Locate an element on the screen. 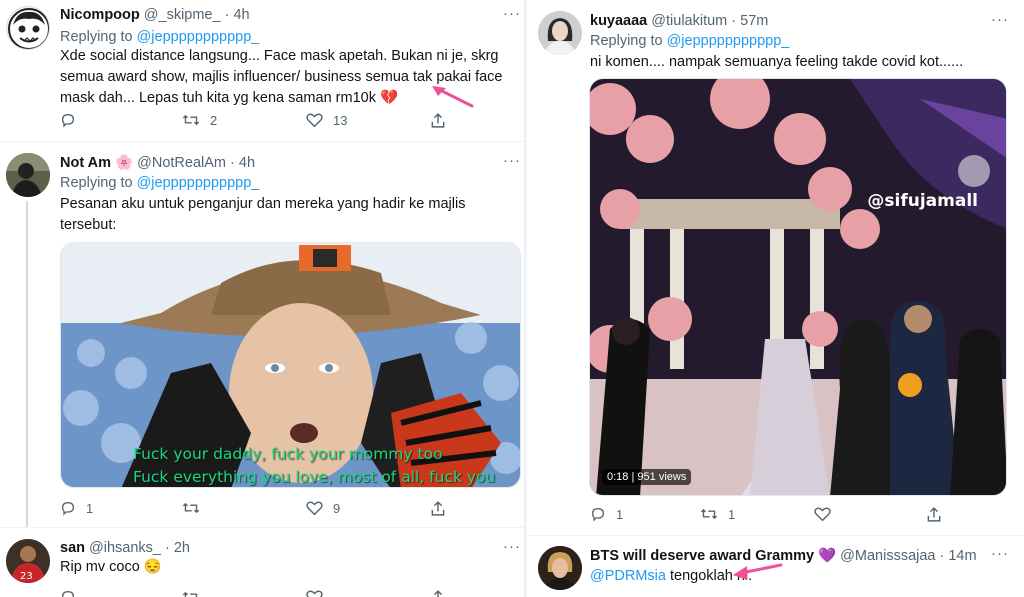 This screenshot has width=1024, height=597. video-views: 951 views is located at coordinates (662, 477).